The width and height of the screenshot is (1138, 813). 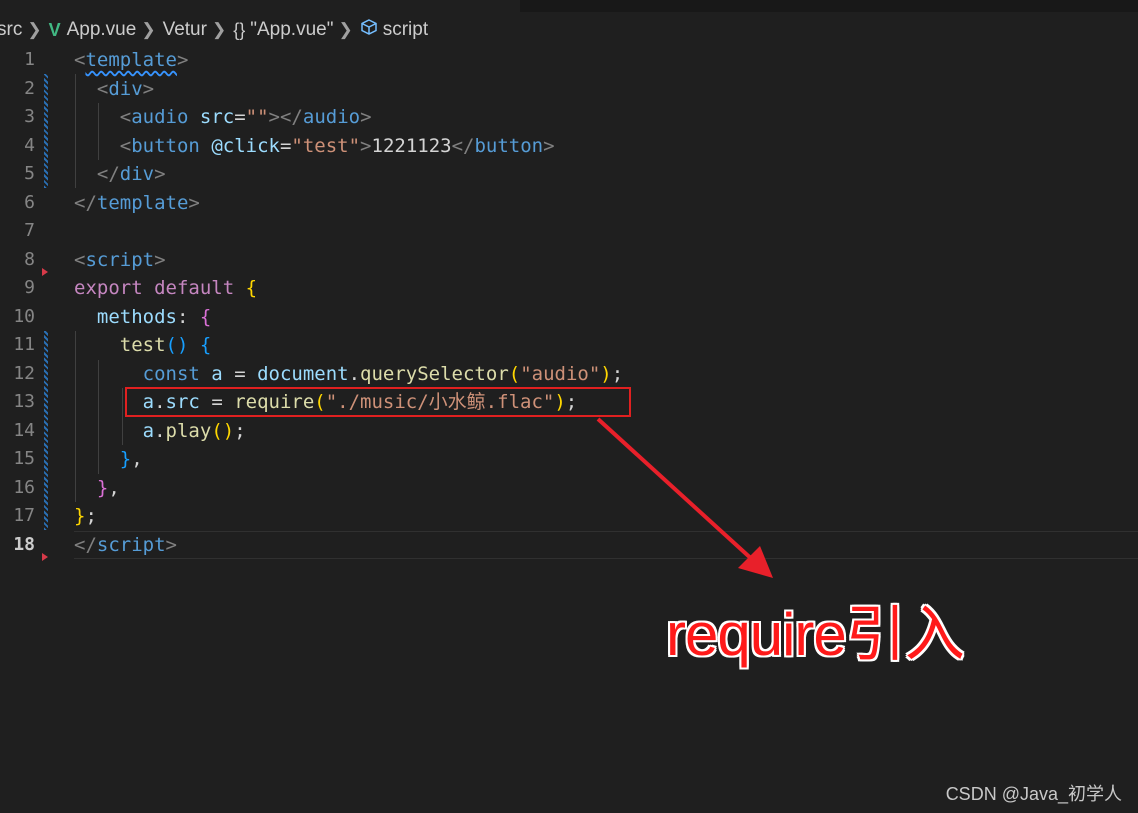 I want to click on annotation-label: require引入, so click(x=815, y=634).